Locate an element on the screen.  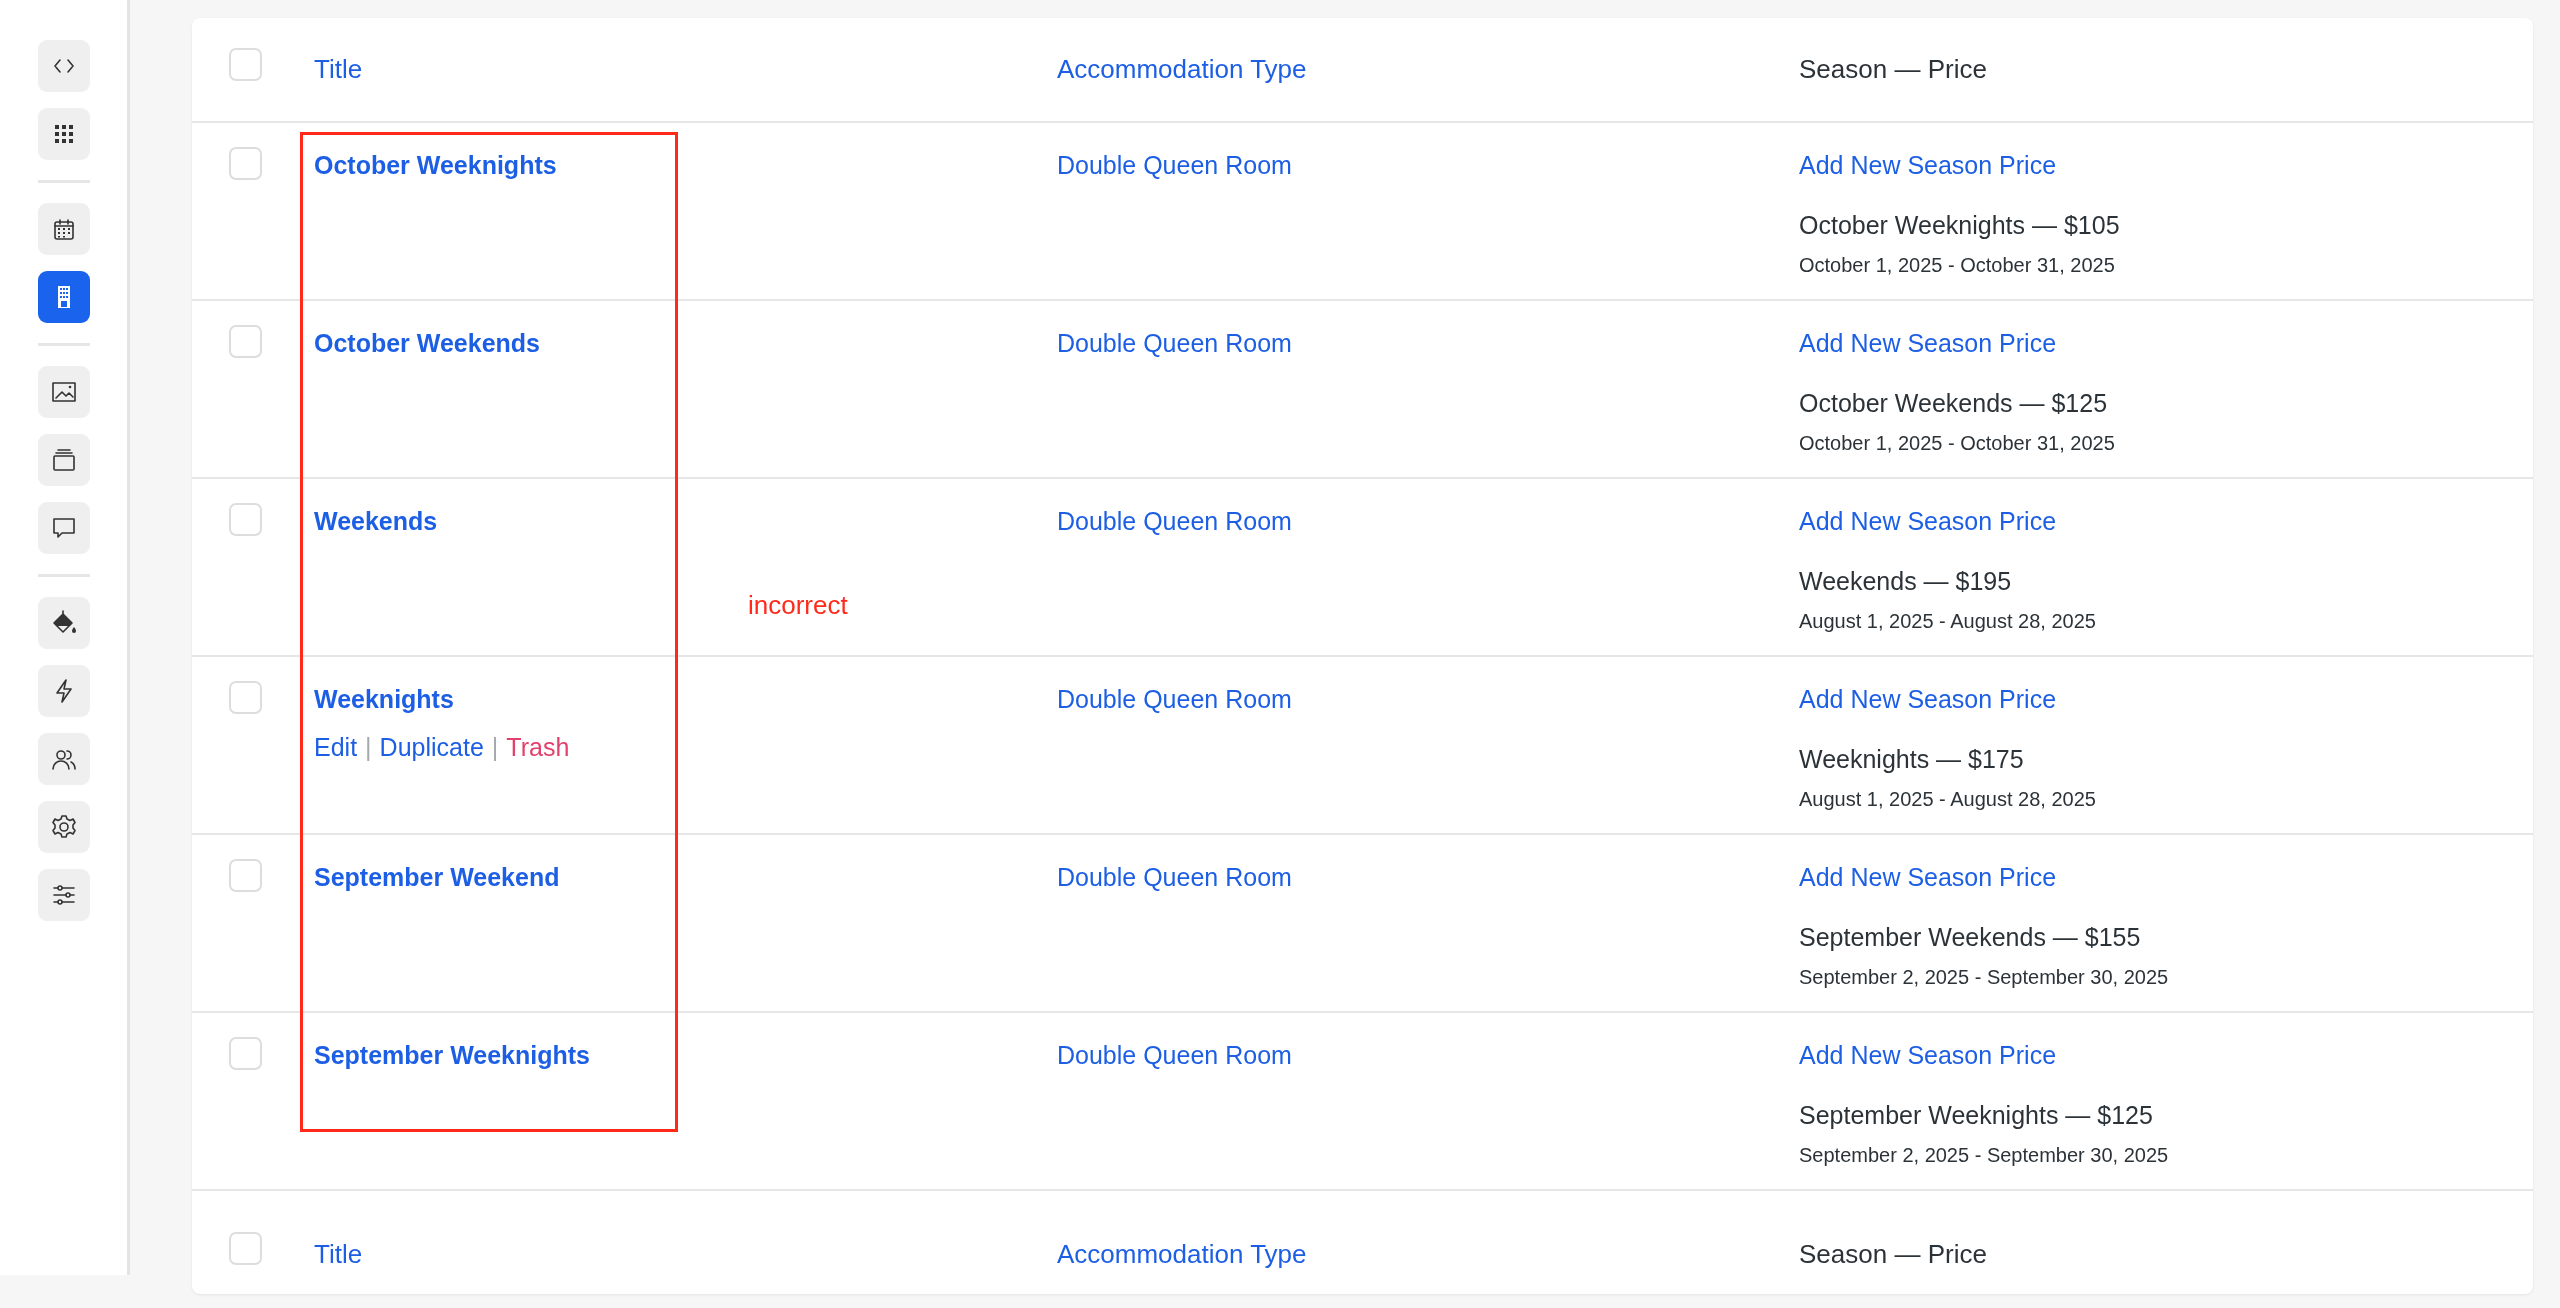
season-price-text: September Weeknights — $125 is located at coordinates (1976, 1114).